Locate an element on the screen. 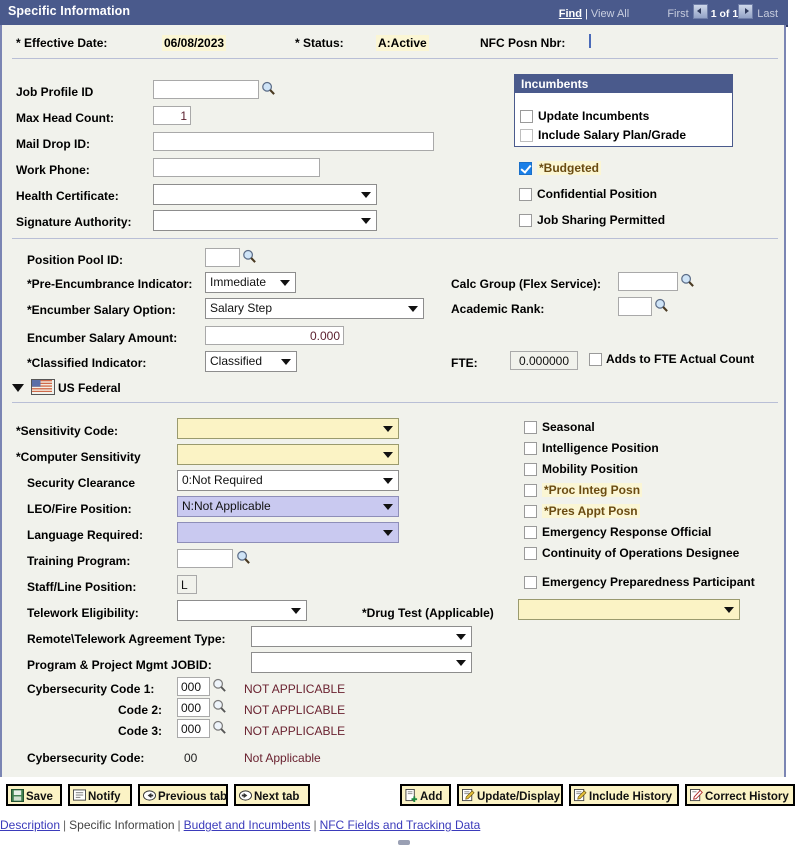 Image resolution: width=800 pixels, height=847 pixels. chevron-left-icon is located at coordinates (700, 11).